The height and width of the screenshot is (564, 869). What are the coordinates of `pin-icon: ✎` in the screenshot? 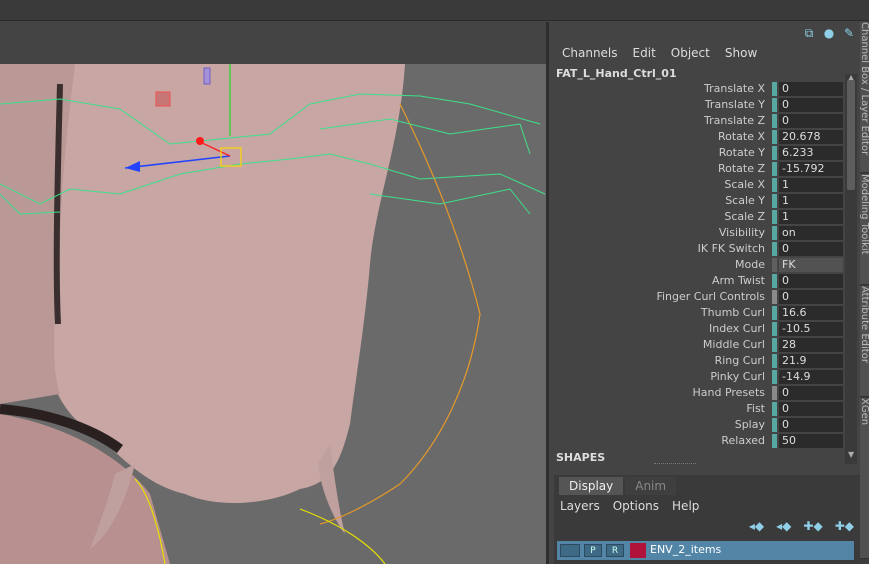 It's located at (849, 33).